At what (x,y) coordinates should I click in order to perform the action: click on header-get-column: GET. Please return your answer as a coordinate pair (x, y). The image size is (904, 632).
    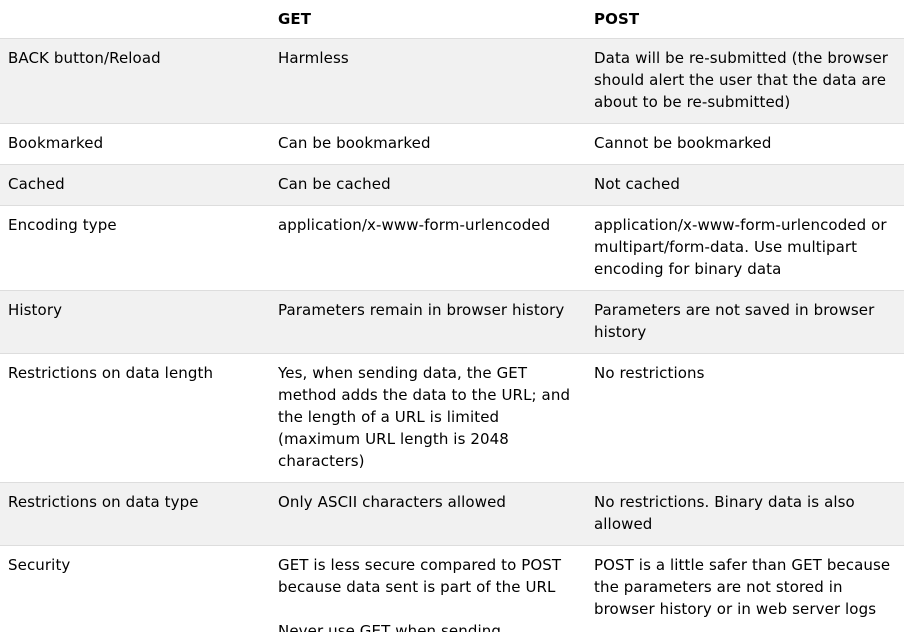
    Looking at the image, I should click on (428, 19).